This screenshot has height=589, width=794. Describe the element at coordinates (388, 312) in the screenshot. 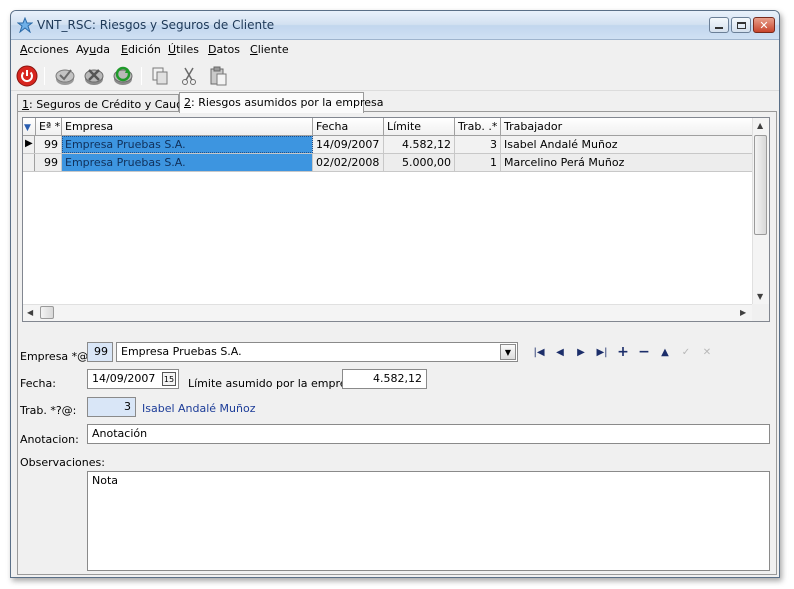

I see `horizontal-scrollbar: ◀ ▶` at that location.